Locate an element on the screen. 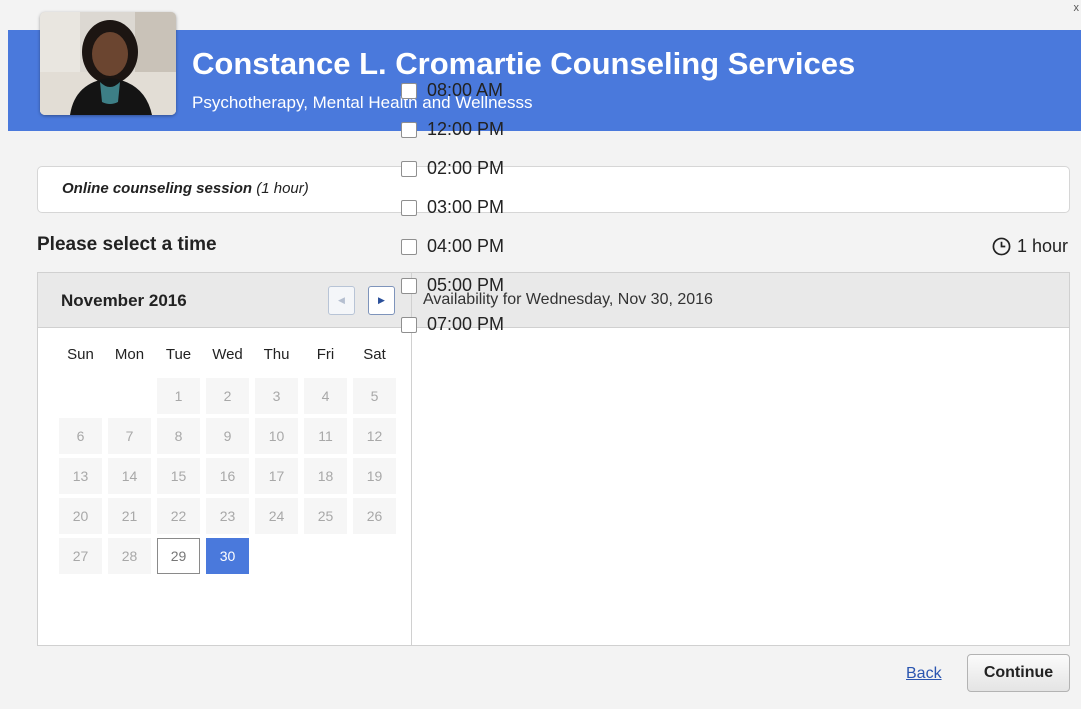  calendar-day: 19 is located at coordinates (374, 477).